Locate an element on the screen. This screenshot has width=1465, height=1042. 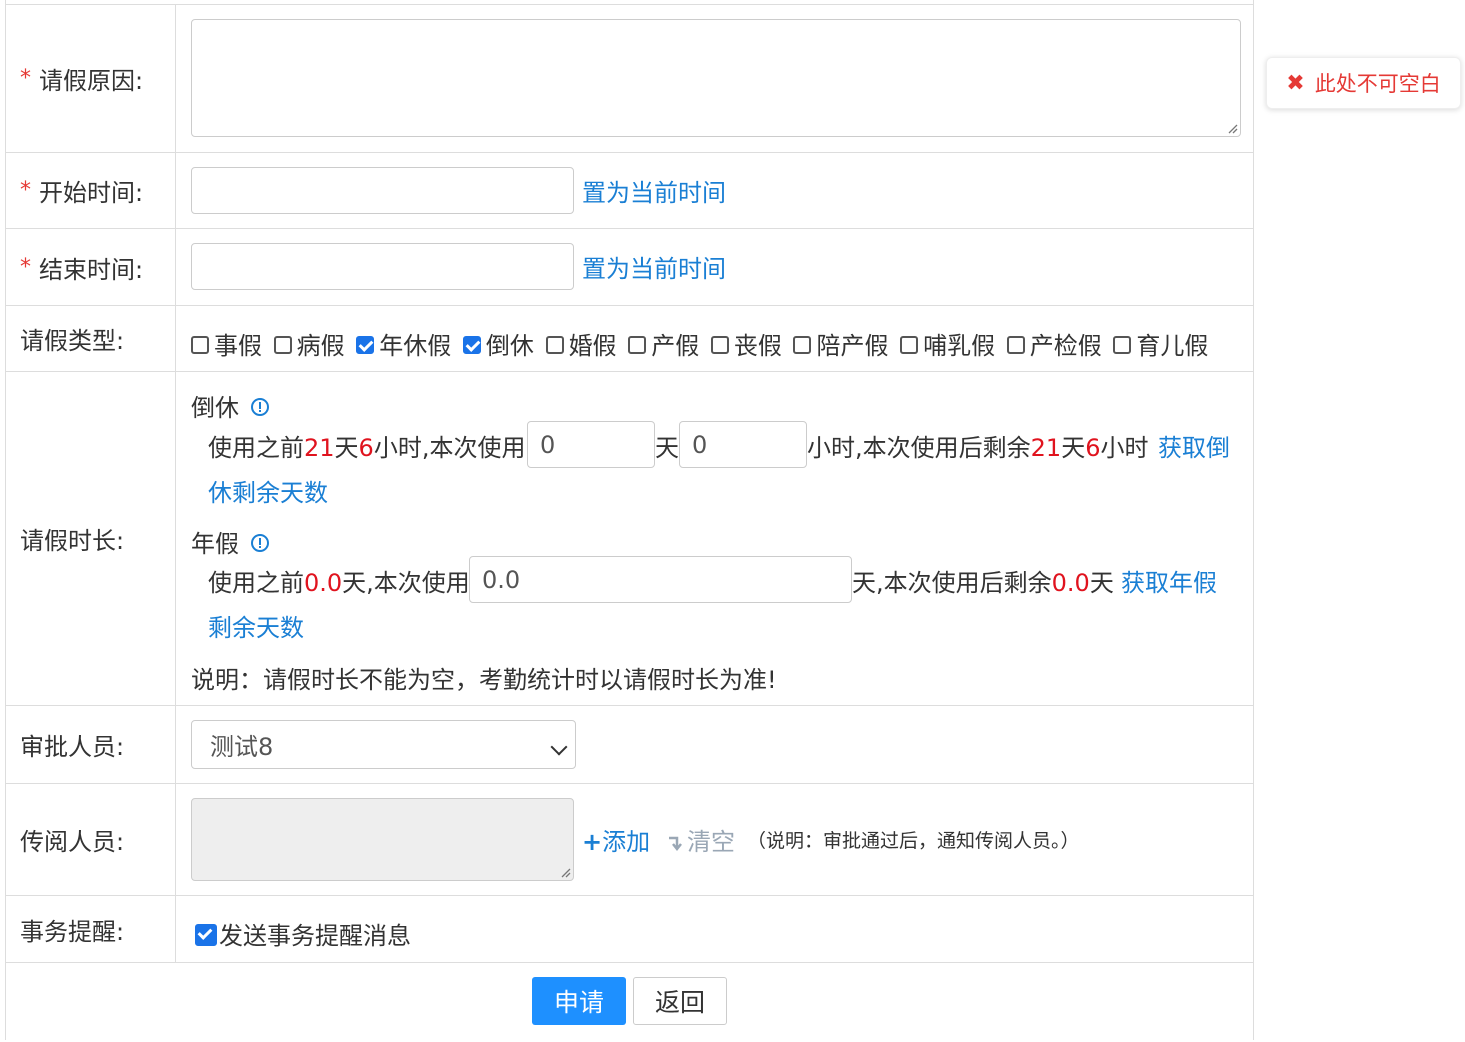
required-mark: * is located at coordinates (25, 78).